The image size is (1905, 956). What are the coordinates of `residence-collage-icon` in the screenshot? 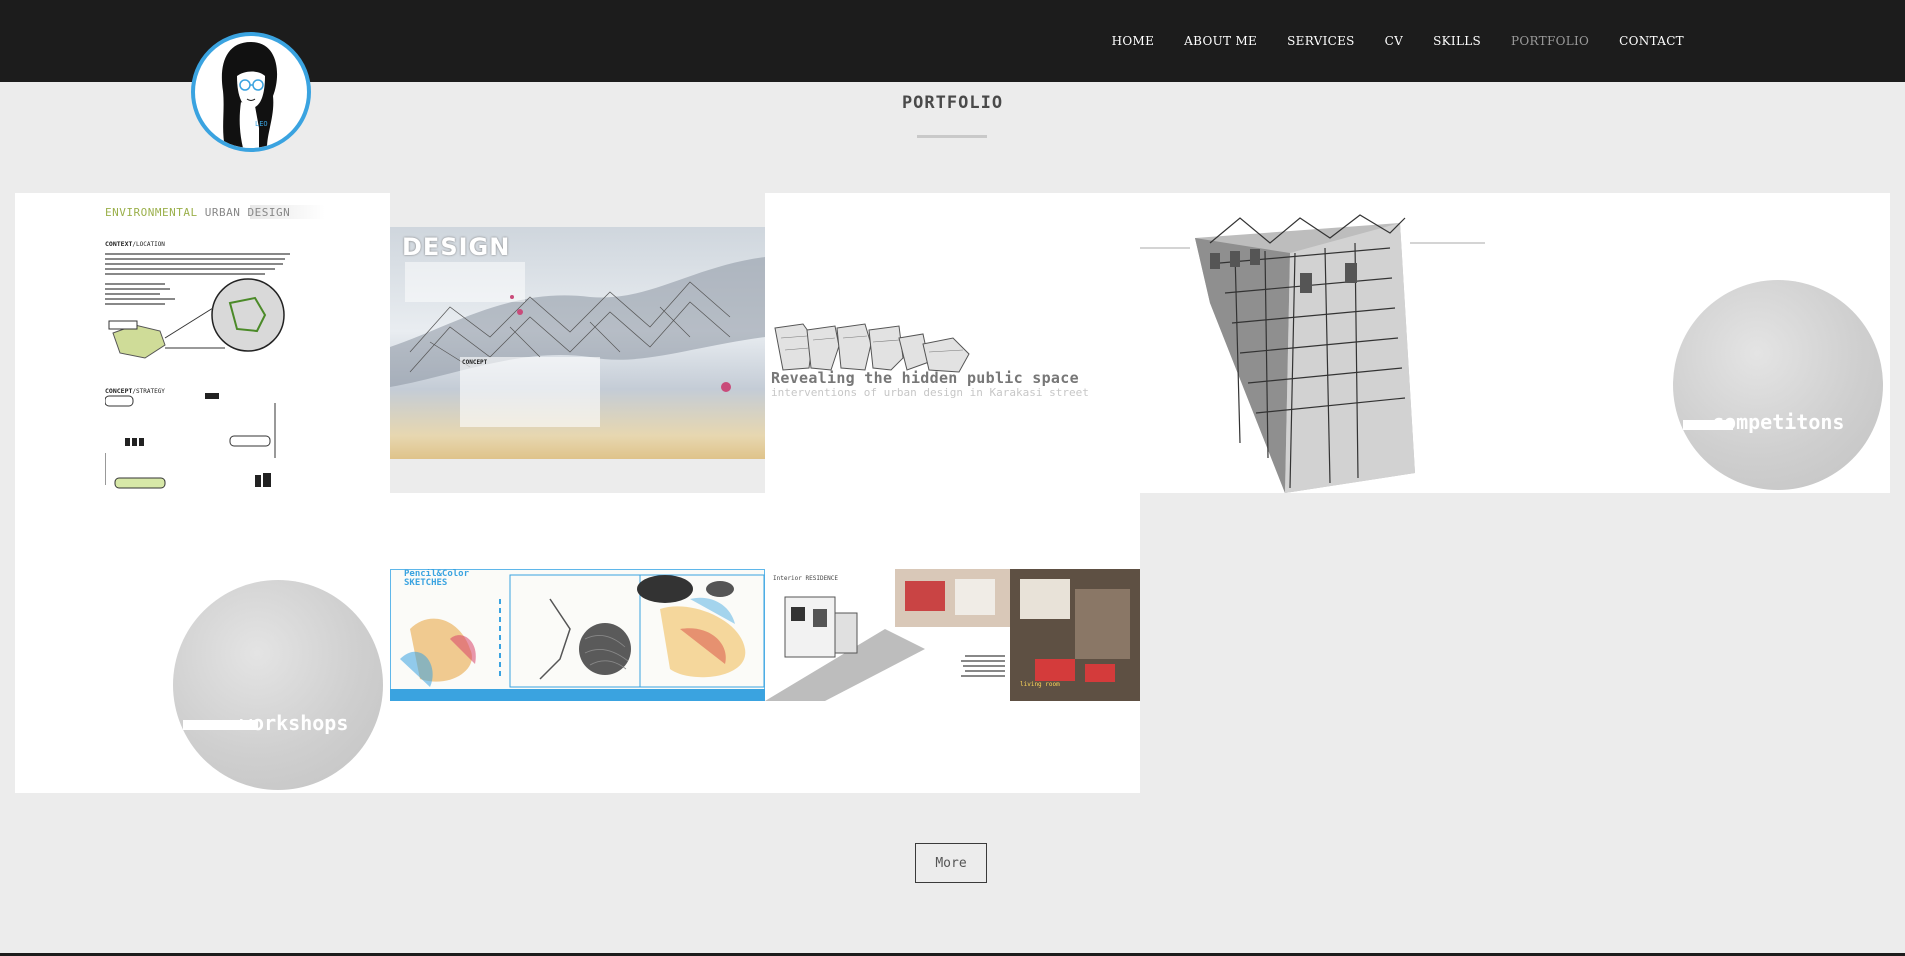 It's located at (952, 635).